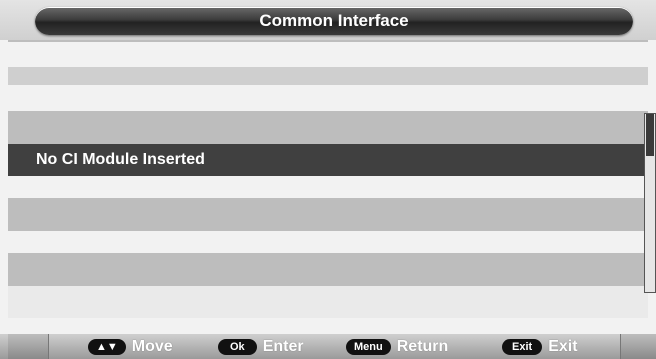  I want to click on hint-move-label: Move, so click(152, 346).